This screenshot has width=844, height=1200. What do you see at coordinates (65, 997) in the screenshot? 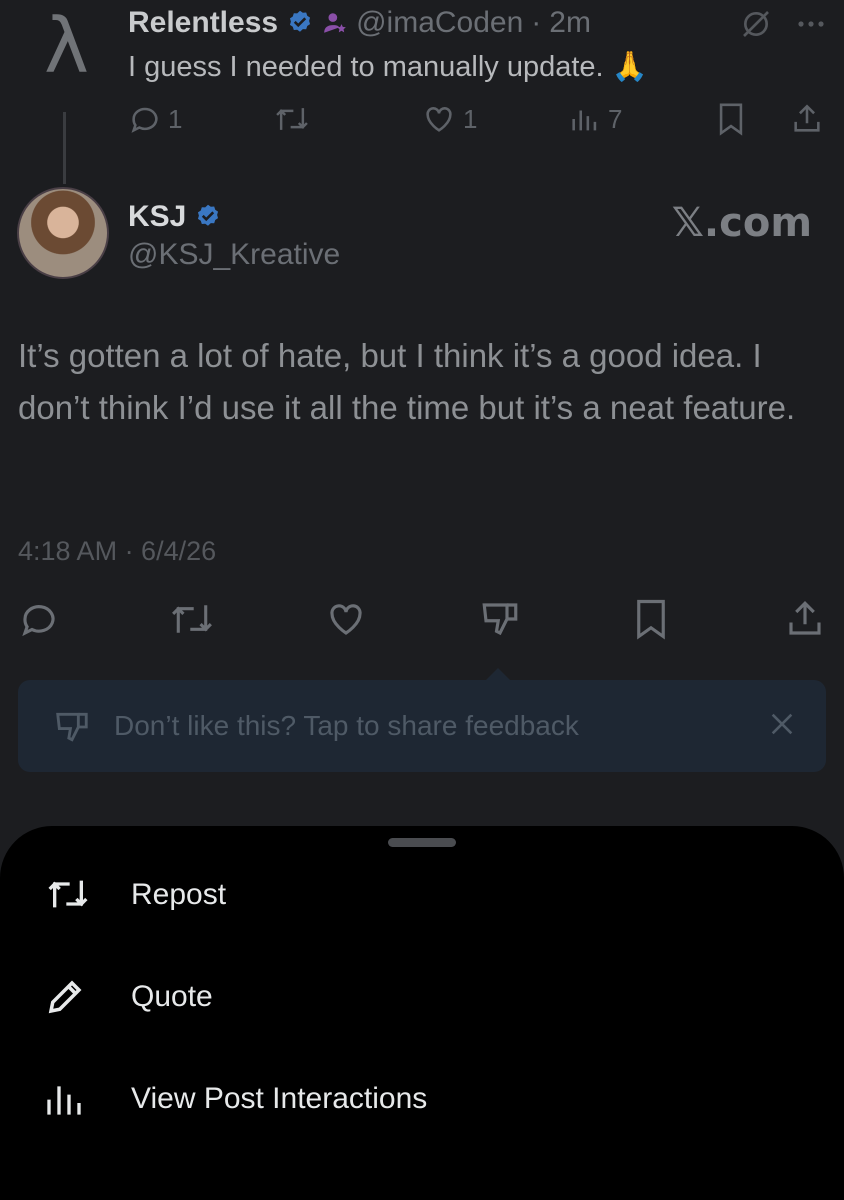
I see `pencil-icon` at bounding box center [65, 997].